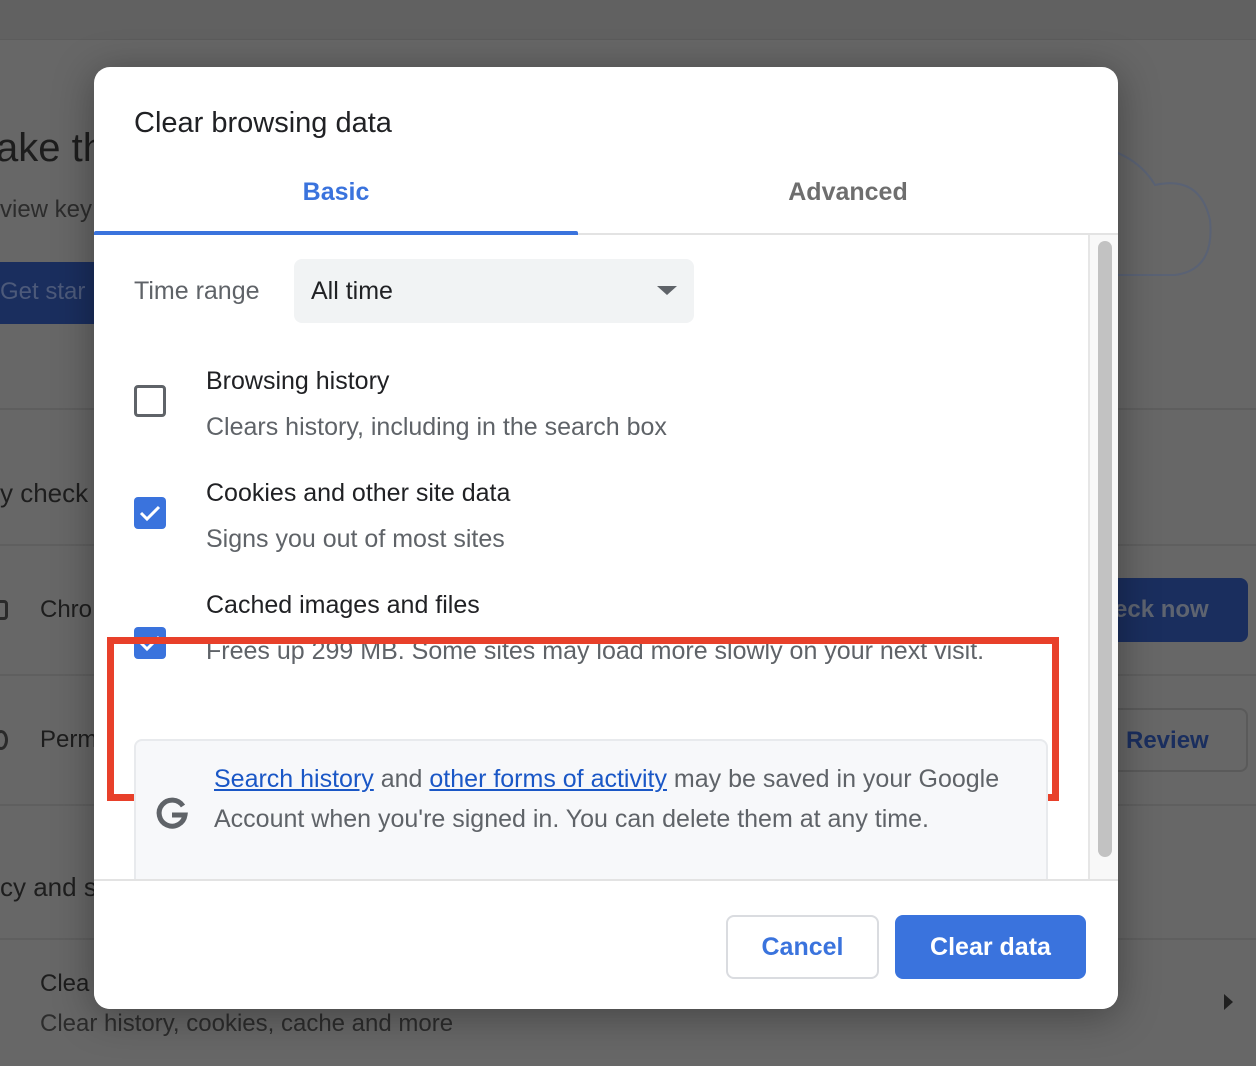 The height and width of the screenshot is (1066, 1256). Describe the element at coordinates (48, 887) in the screenshot. I see `background-privacy-heading: cy and s` at that location.